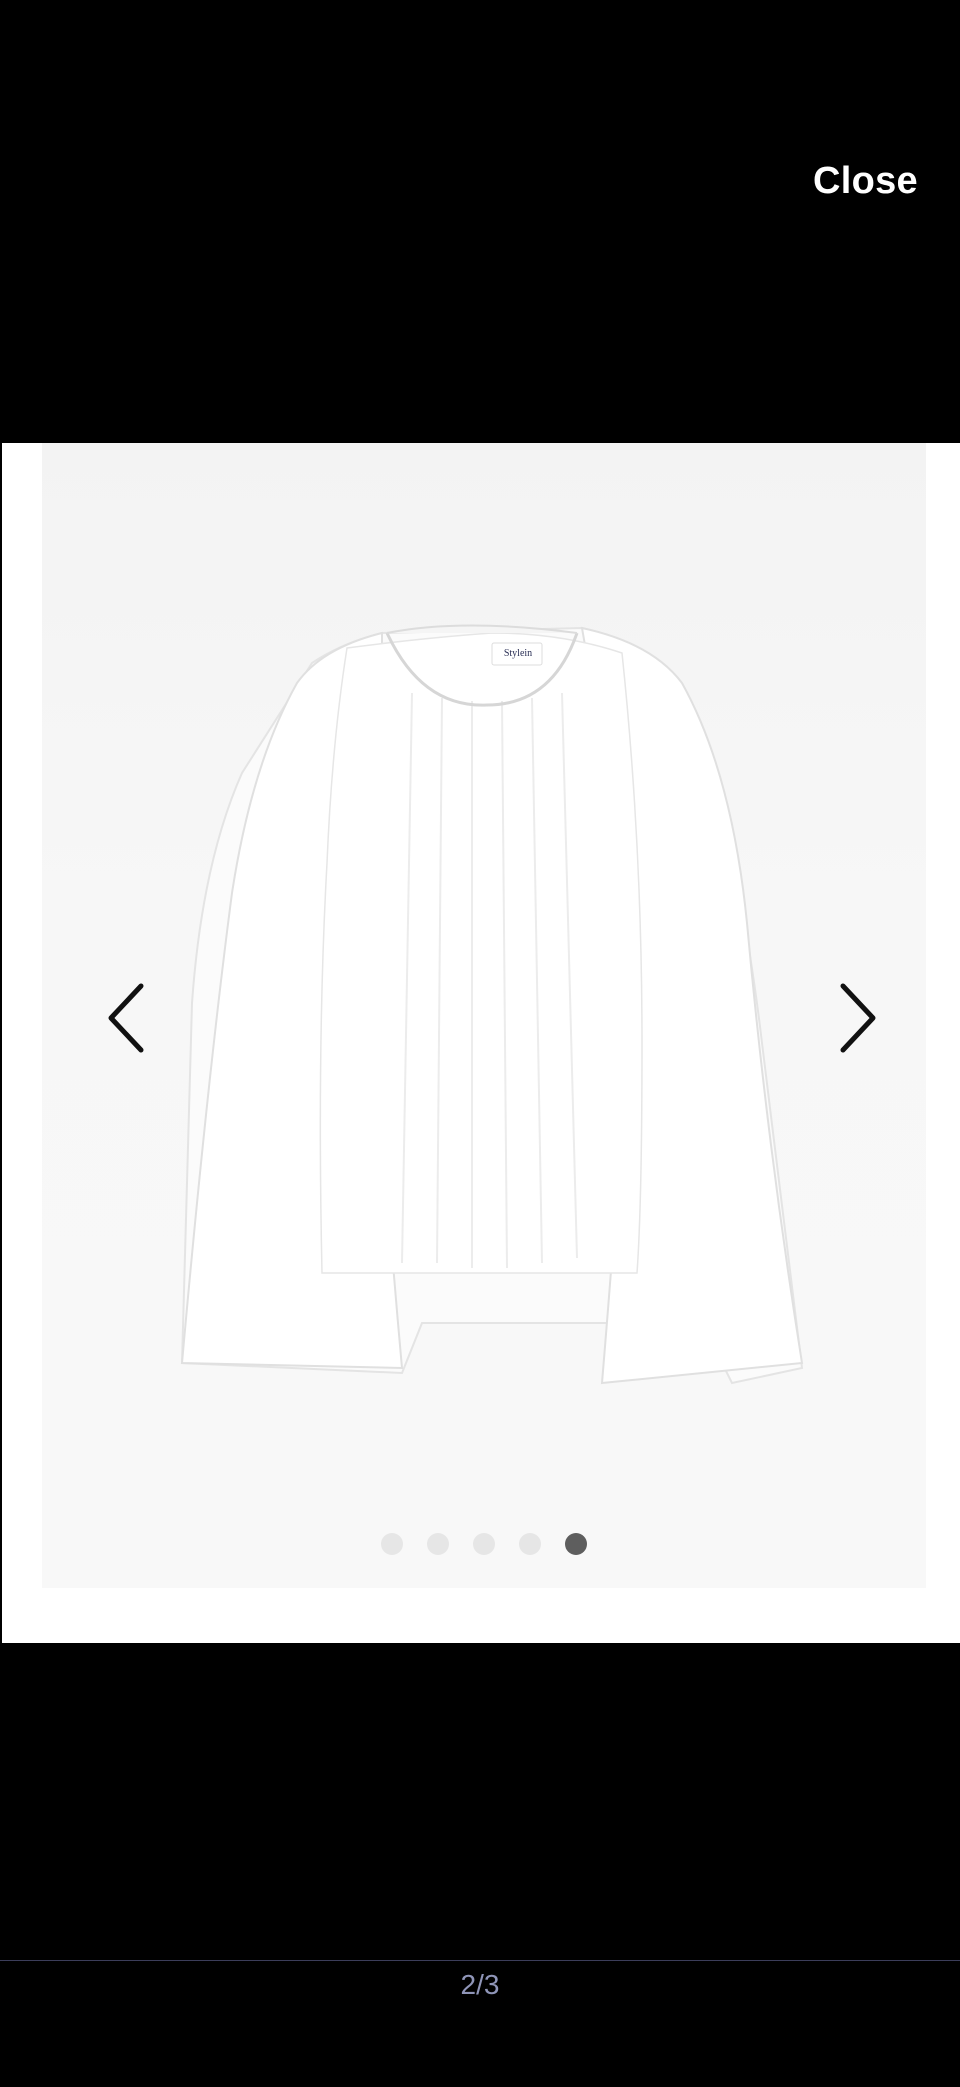 The image size is (960, 2087). Describe the element at coordinates (518, 653) in the screenshot. I see `brand-label-text: Stylein` at that location.